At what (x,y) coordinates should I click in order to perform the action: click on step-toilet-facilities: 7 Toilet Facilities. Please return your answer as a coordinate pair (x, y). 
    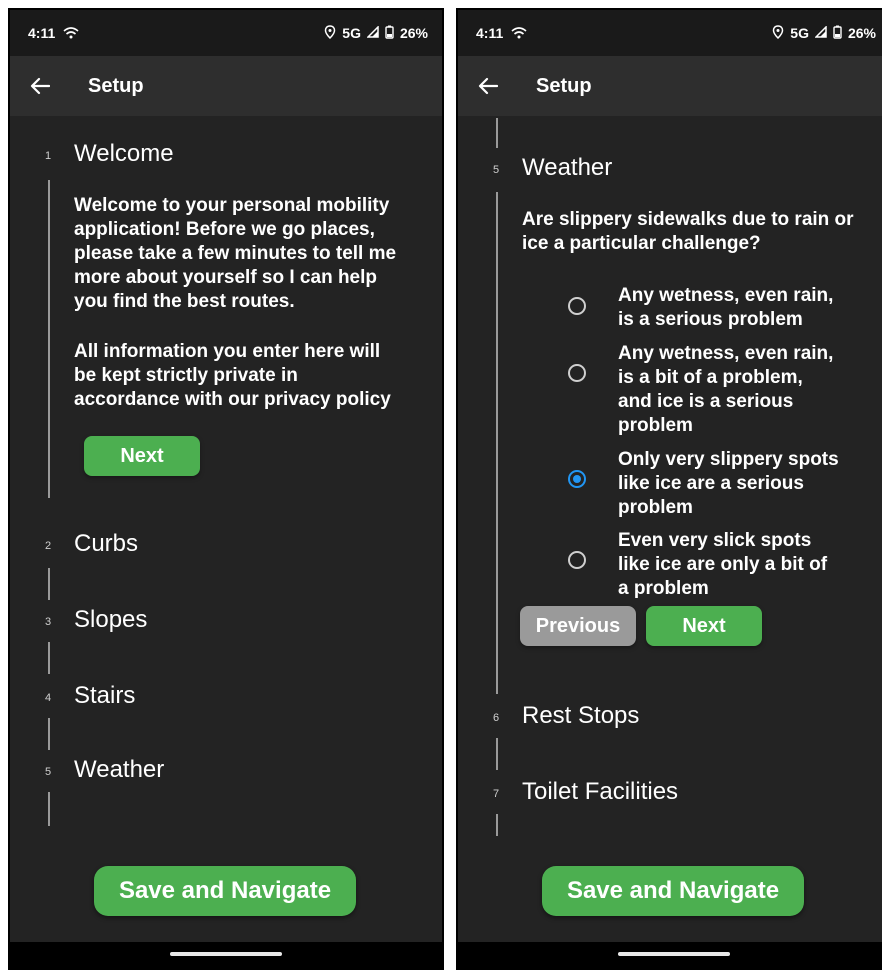
    Looking at the image, I should click on (670, 794).